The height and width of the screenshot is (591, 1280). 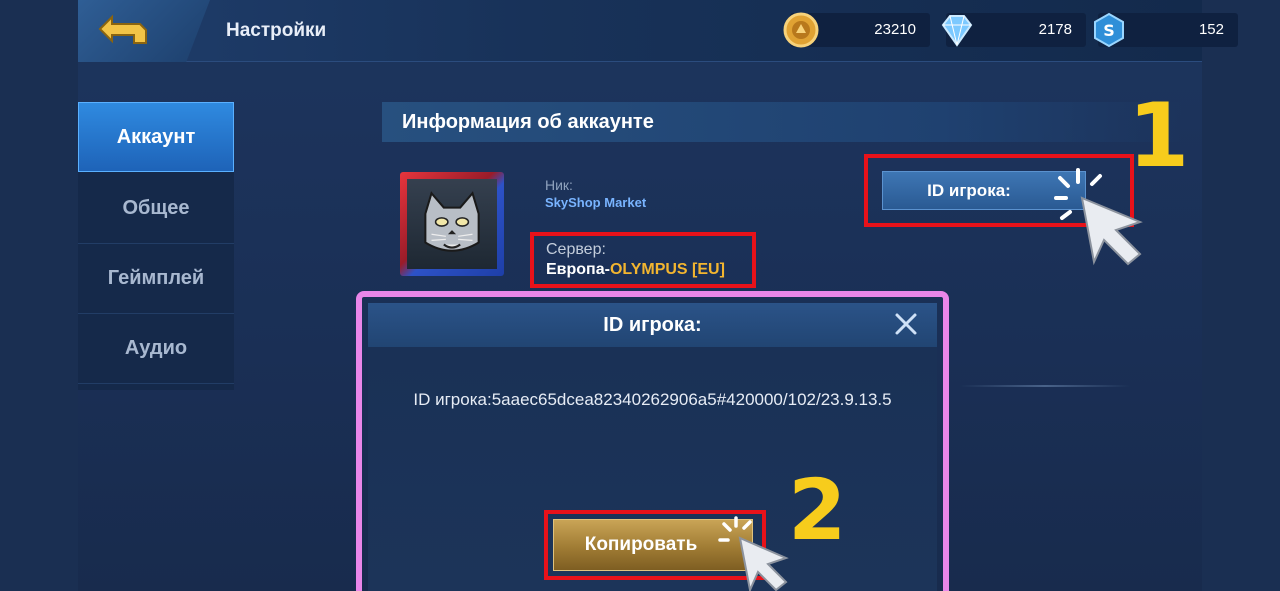 What do you see at coordinates (906, 324) in the screenshot?
I see `close-icon` at bounding box center [906, 324].